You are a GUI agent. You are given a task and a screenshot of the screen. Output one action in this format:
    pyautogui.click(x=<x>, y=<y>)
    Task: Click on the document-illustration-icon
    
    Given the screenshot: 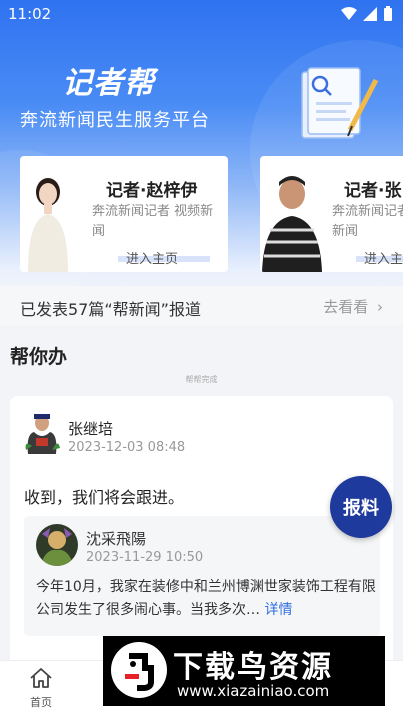 What is the action you would take?
    pyautogui.click(x=340, y=103)
    